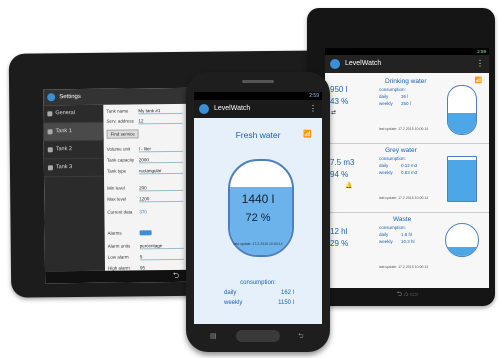  Describe the element at coordinates (259, 303) in the screenshot. I see `weekly-row: weekly 1150 l` at that location.